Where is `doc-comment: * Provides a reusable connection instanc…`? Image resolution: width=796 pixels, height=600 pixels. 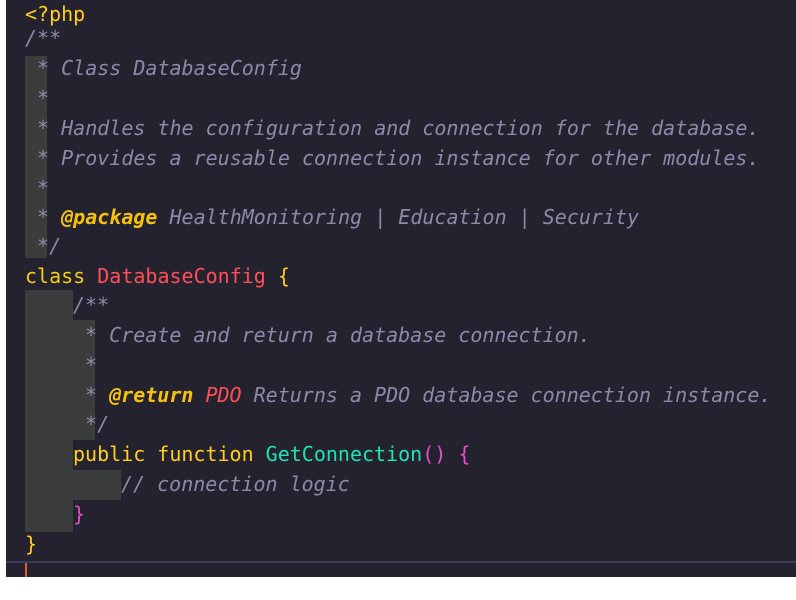 doc-comment: * Provides a reusable connection instanc… is located at coordinates (392, 158).